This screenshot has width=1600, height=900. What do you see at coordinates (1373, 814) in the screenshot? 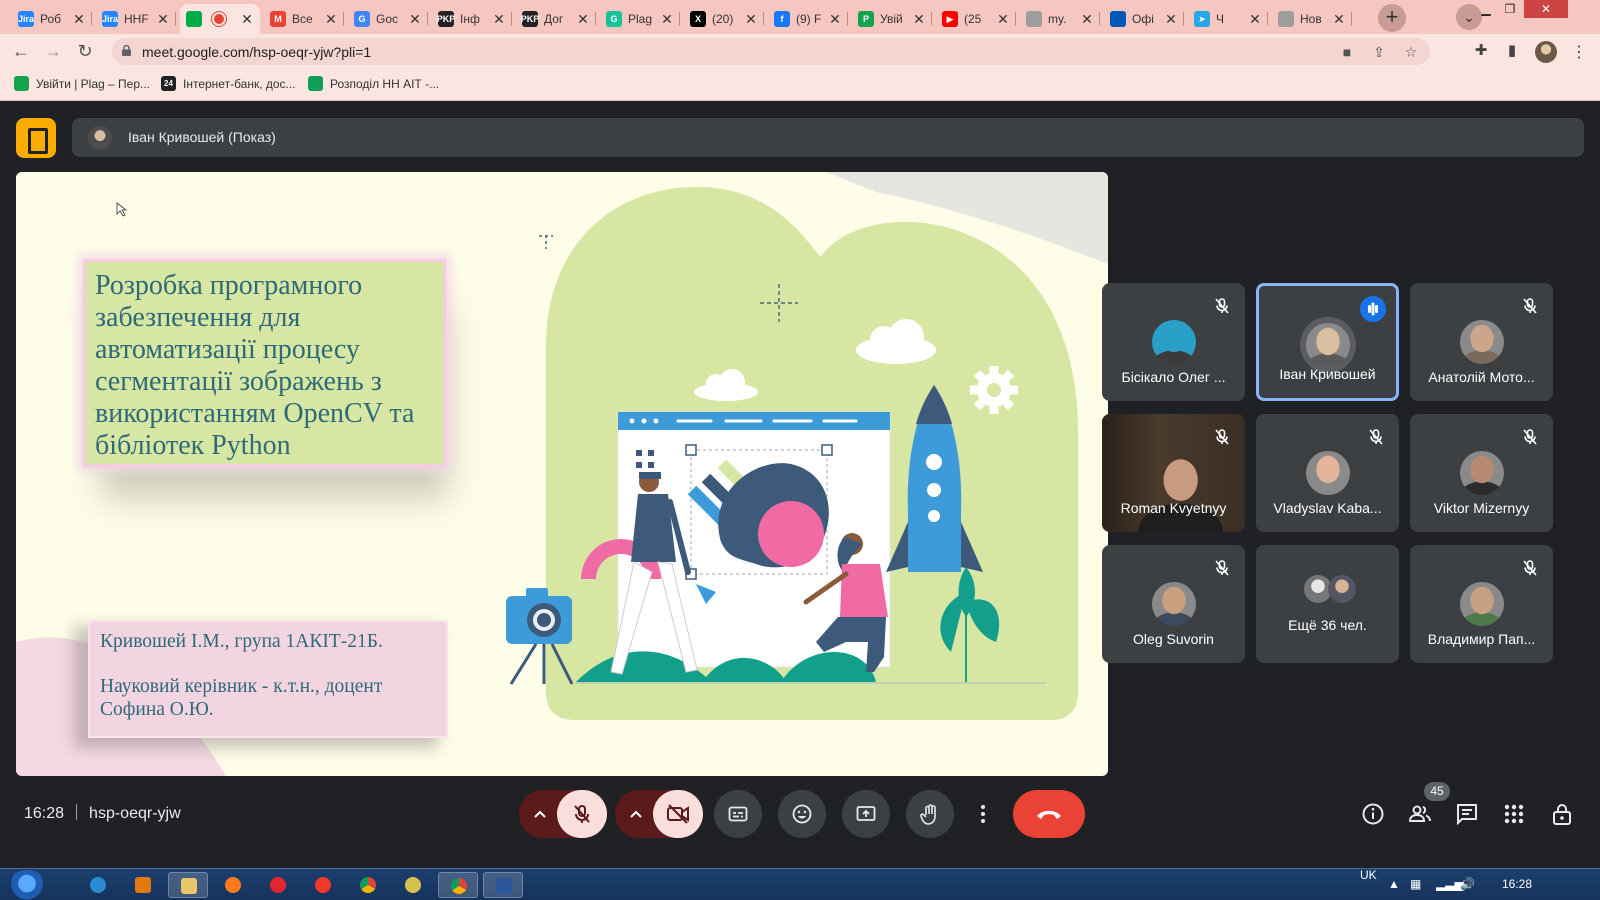
I see `meeting-details-icon` at bounding box center [1373, 814].